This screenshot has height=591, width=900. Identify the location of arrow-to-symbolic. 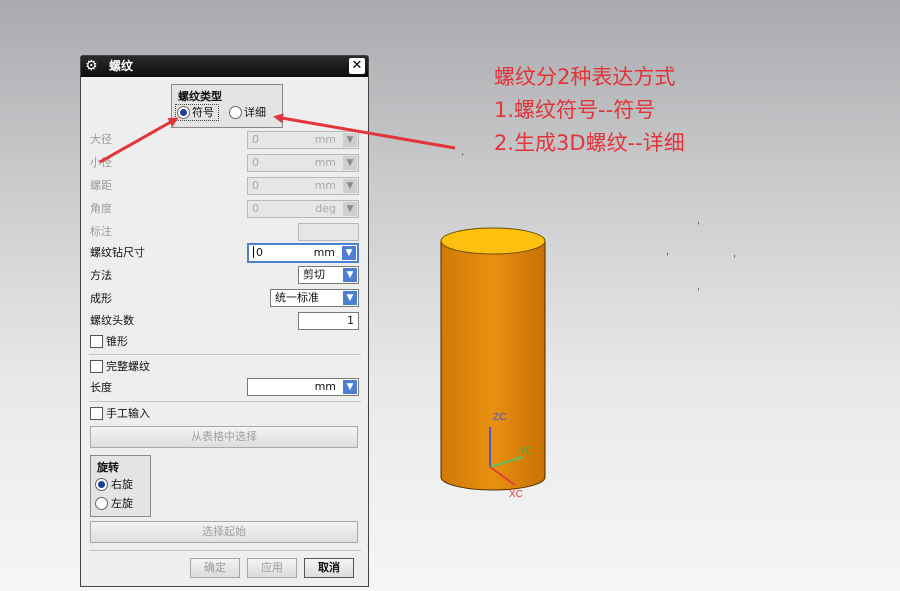
(139, 140).